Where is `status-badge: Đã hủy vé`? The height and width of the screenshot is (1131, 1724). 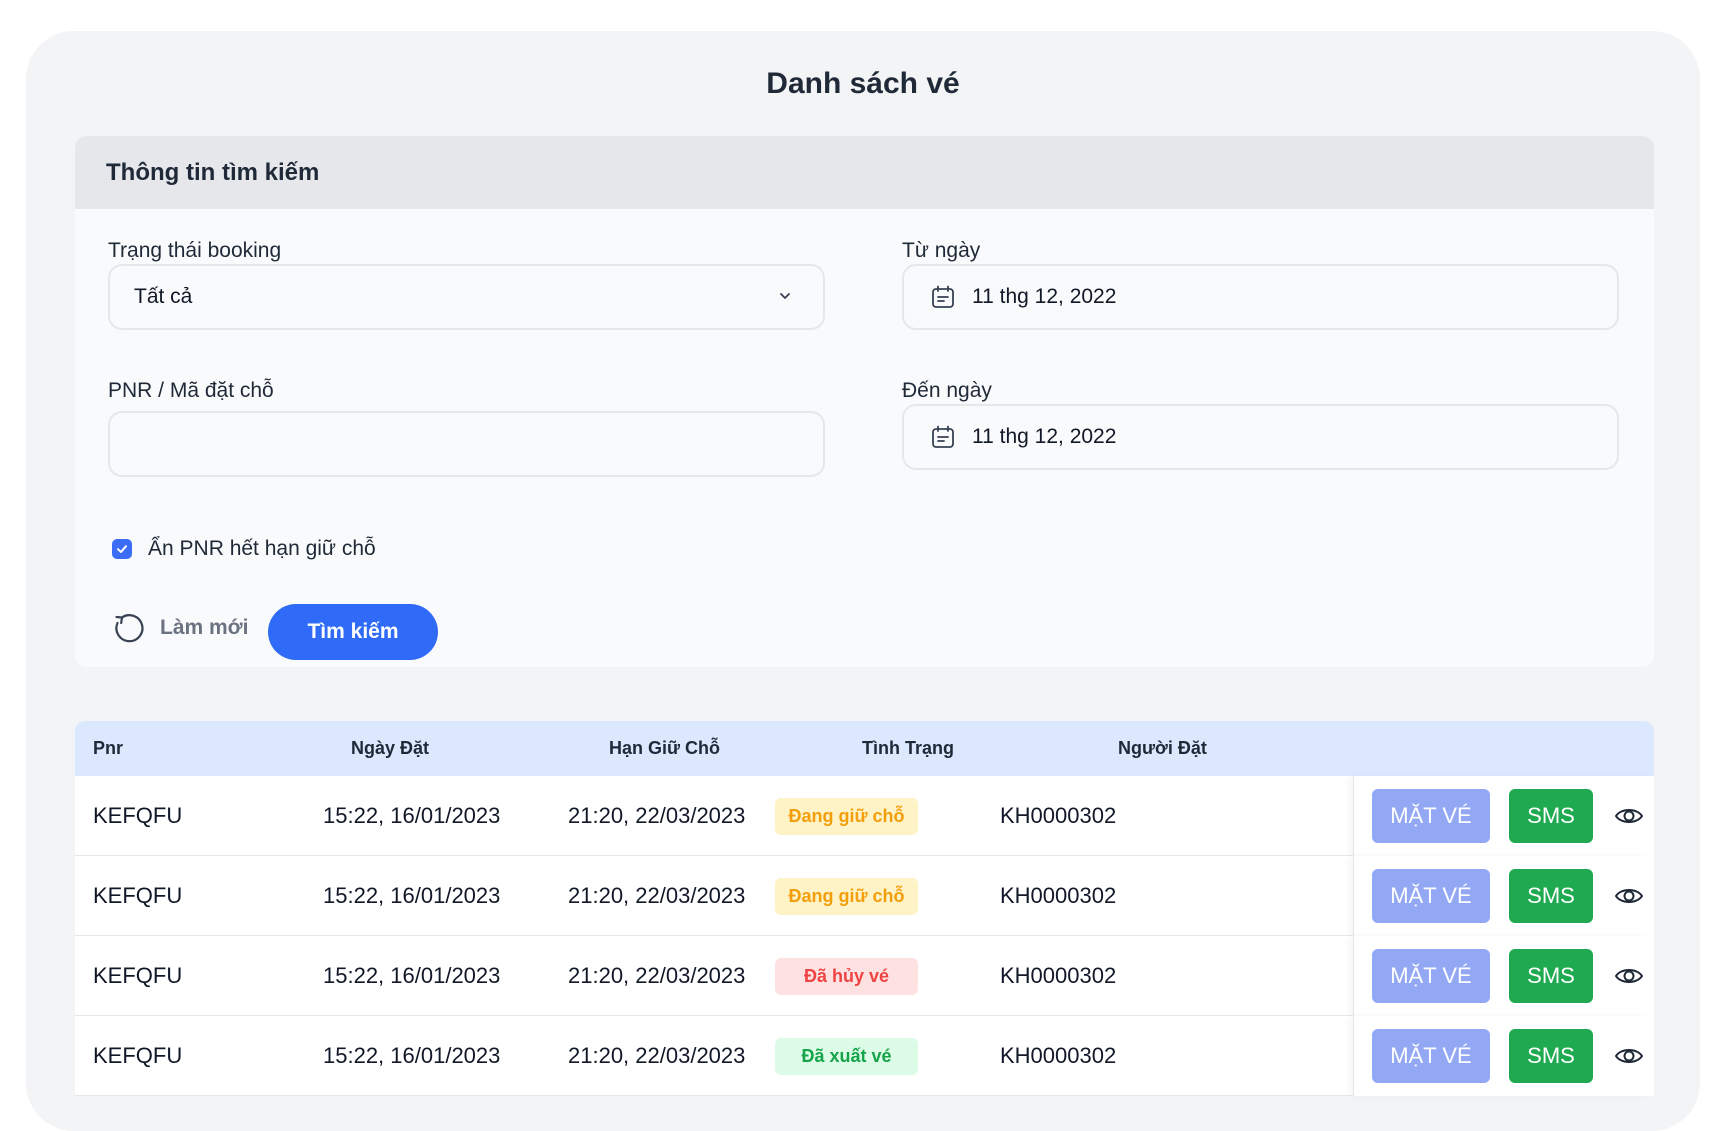
status-badge: Đã hủy vé is located at coordinates (846, 976).